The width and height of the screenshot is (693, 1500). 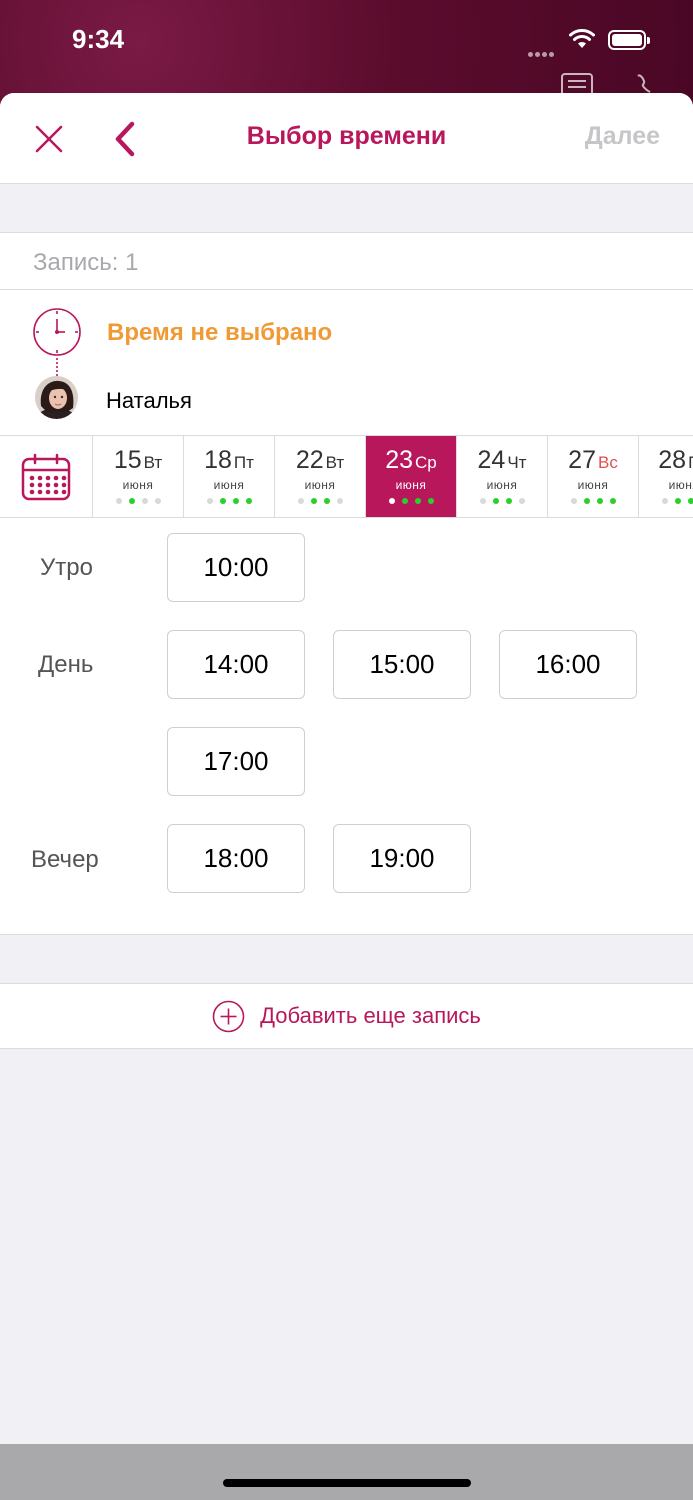 What do you see at coordinates (347, 1483) in the screenshot?
I see `home-indicator` at bounding box center [347, 1483].